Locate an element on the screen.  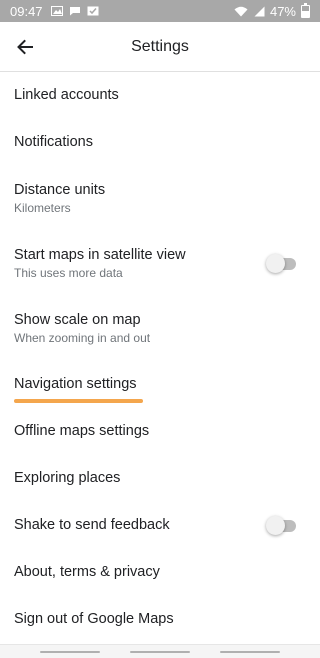
arrow-back-icon is located at coordinates (25, 47).